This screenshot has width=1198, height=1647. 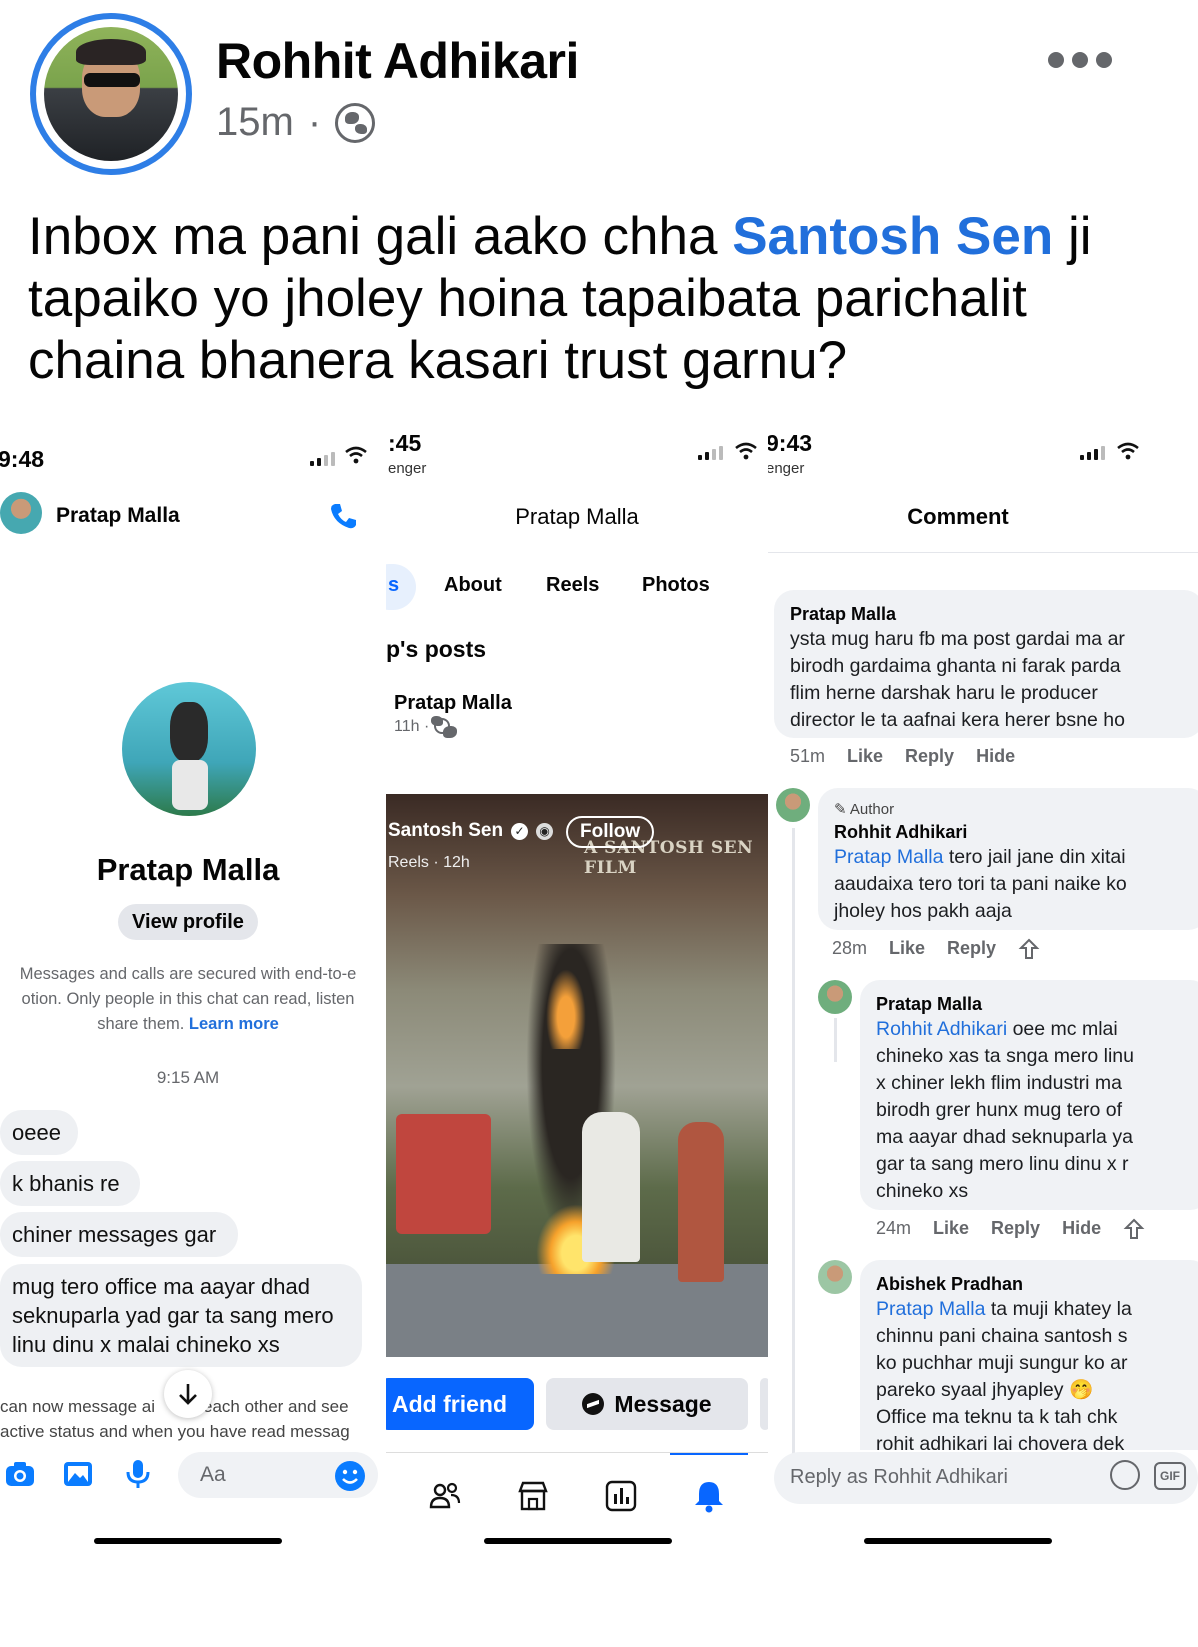 What do you see at coordinates (20, 1474) in the screenshot?
I see `camera-icon` at bounding box center [20, 1474].